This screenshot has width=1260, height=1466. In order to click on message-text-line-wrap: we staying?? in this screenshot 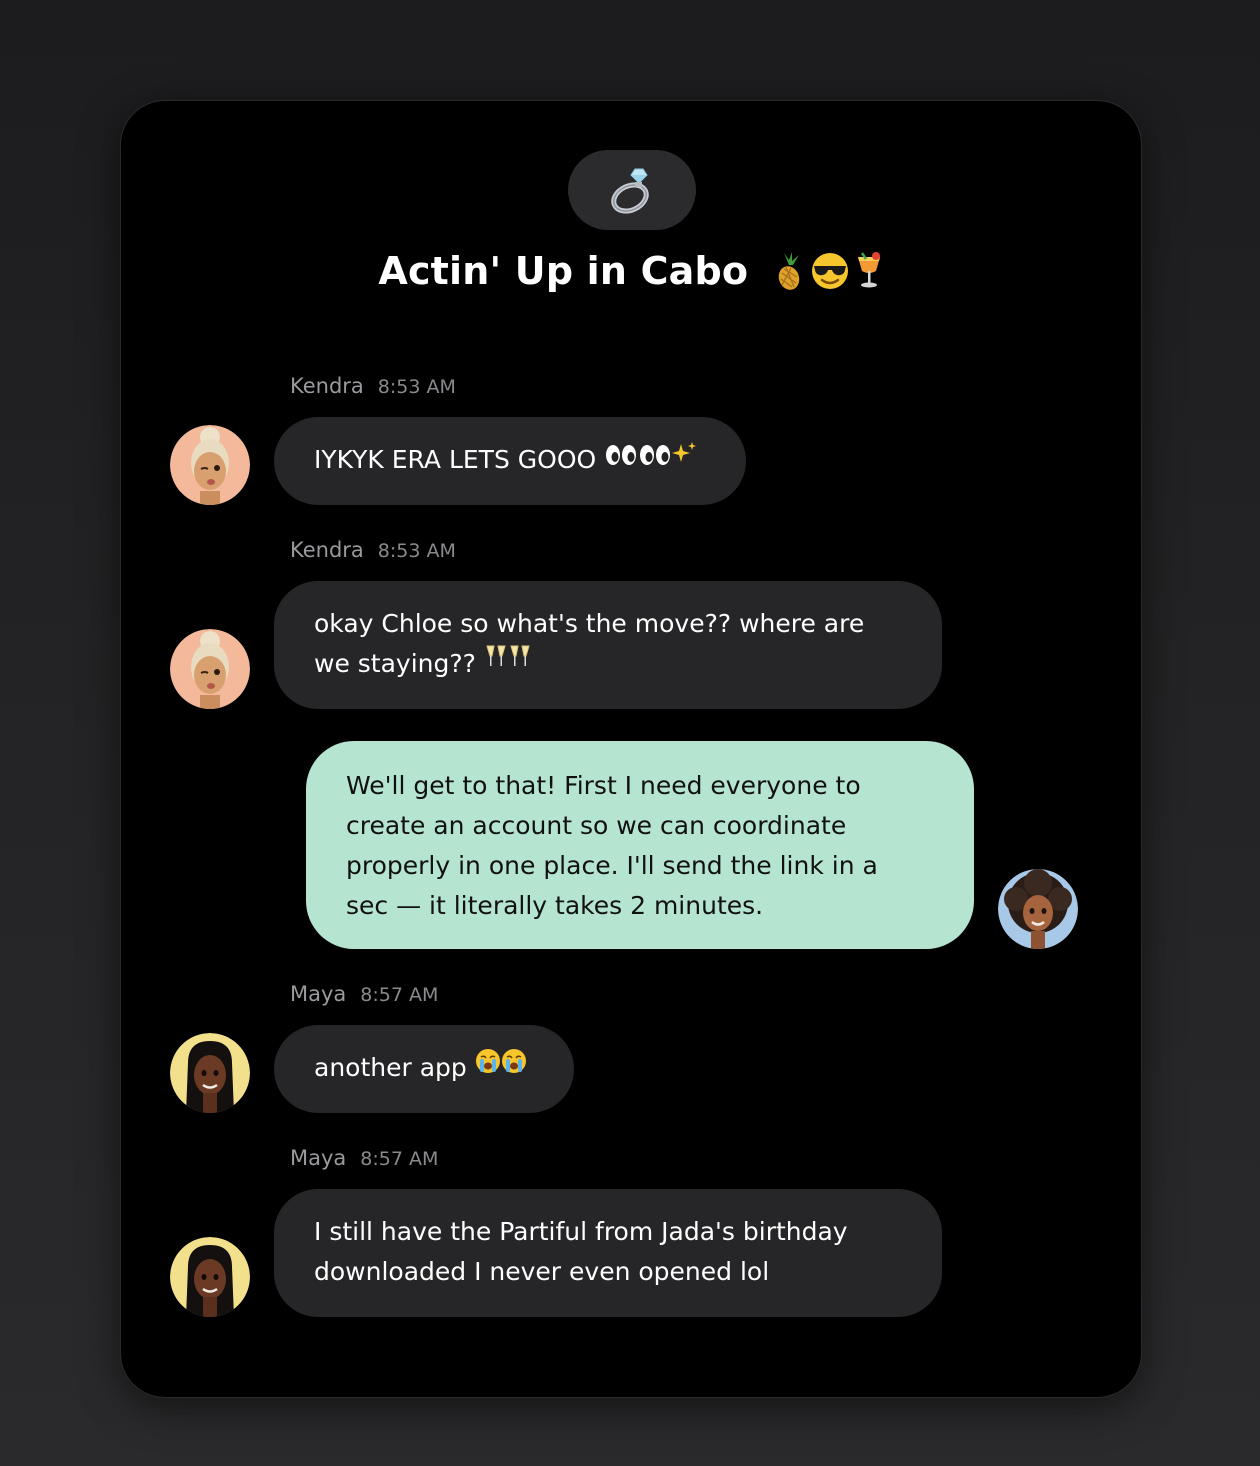, I will do `click(608, 664)`.